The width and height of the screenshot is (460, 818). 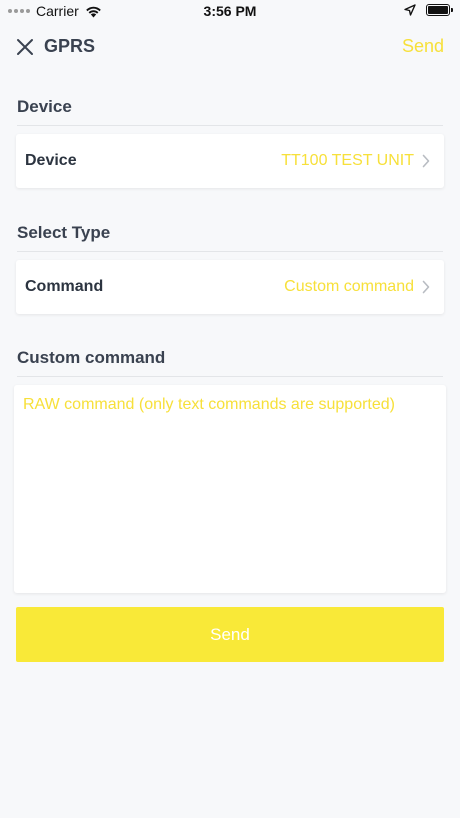 I want to click on close-icon, so click(x=25, y=47).